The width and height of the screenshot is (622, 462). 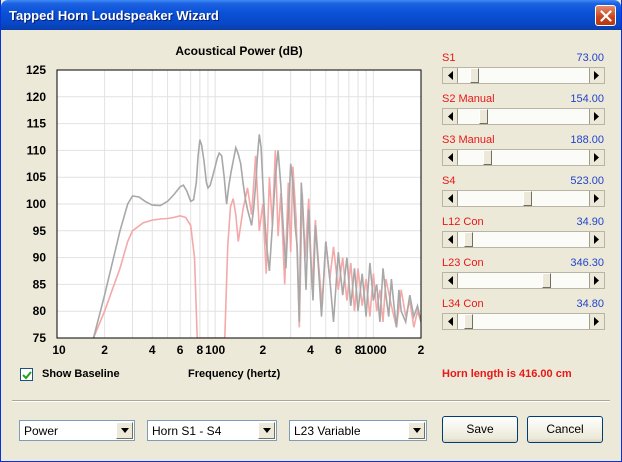 I want to click on slider-label: S4, so click(x=449, y=181).